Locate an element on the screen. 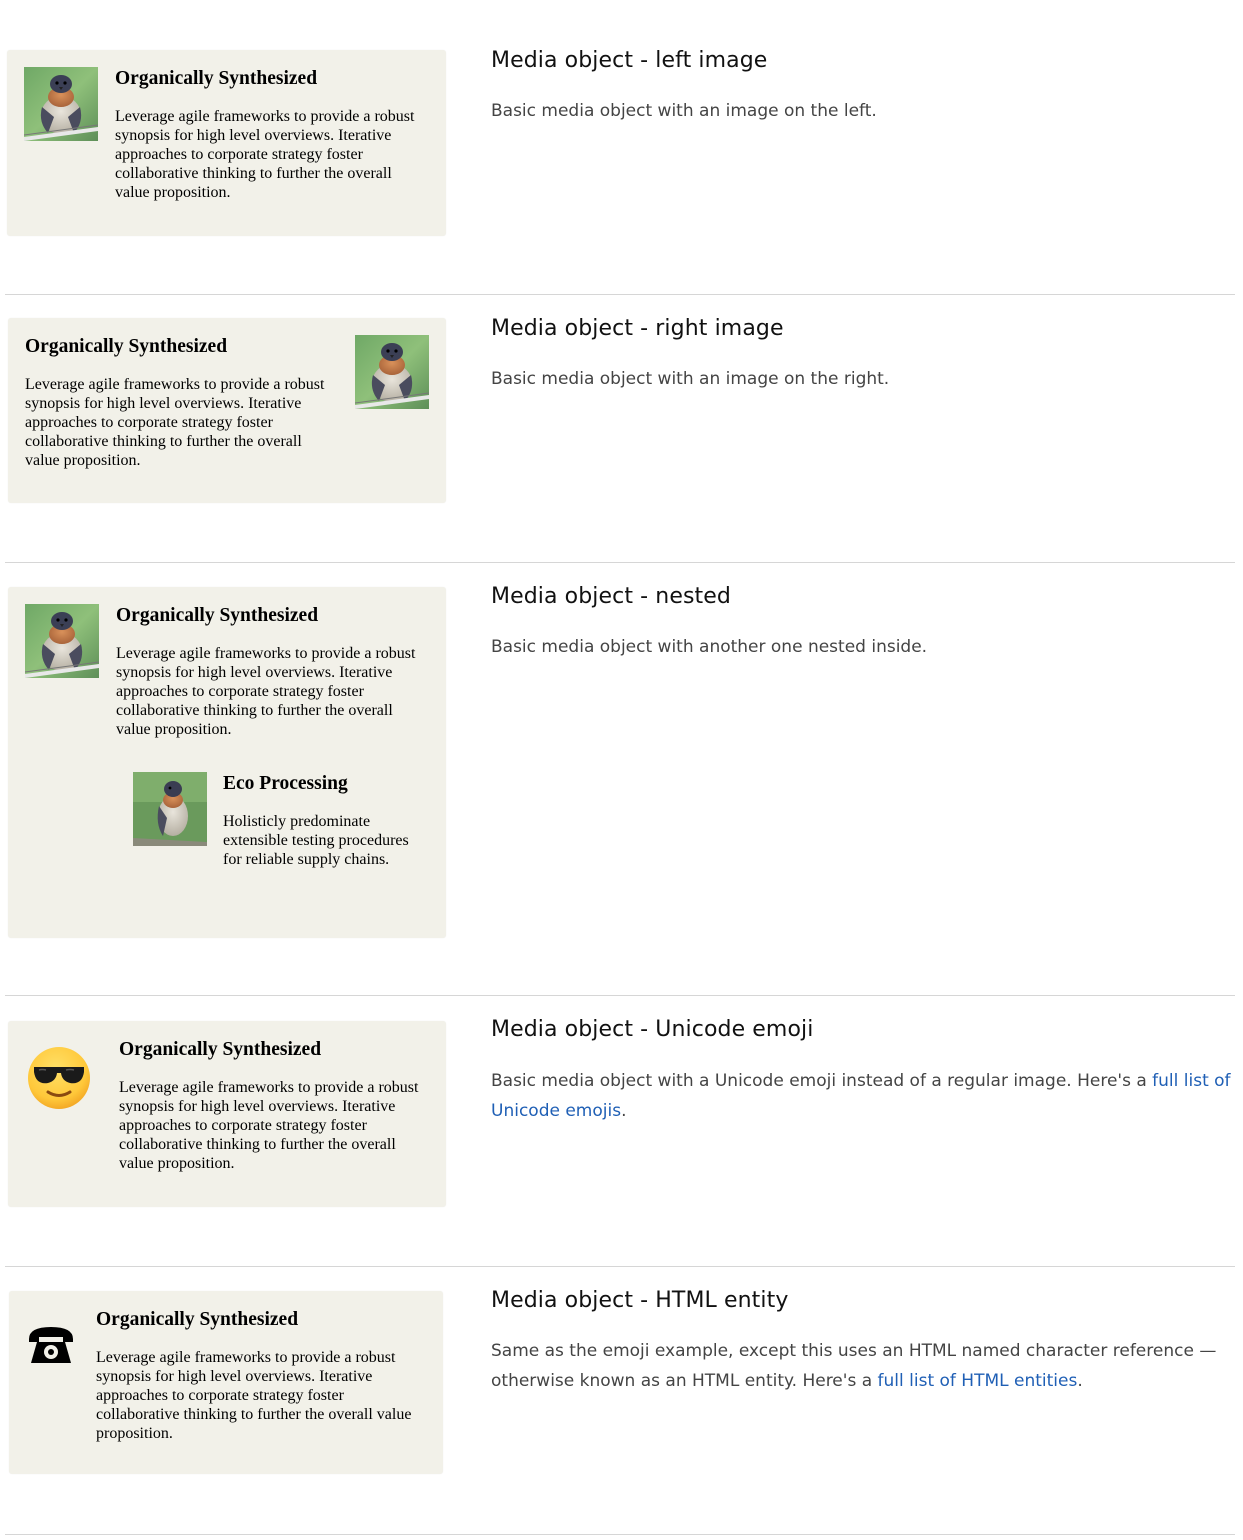 The height and width of the screenshot is (1540, 1243). telephone-icon is located at coordinates (51, 1345).